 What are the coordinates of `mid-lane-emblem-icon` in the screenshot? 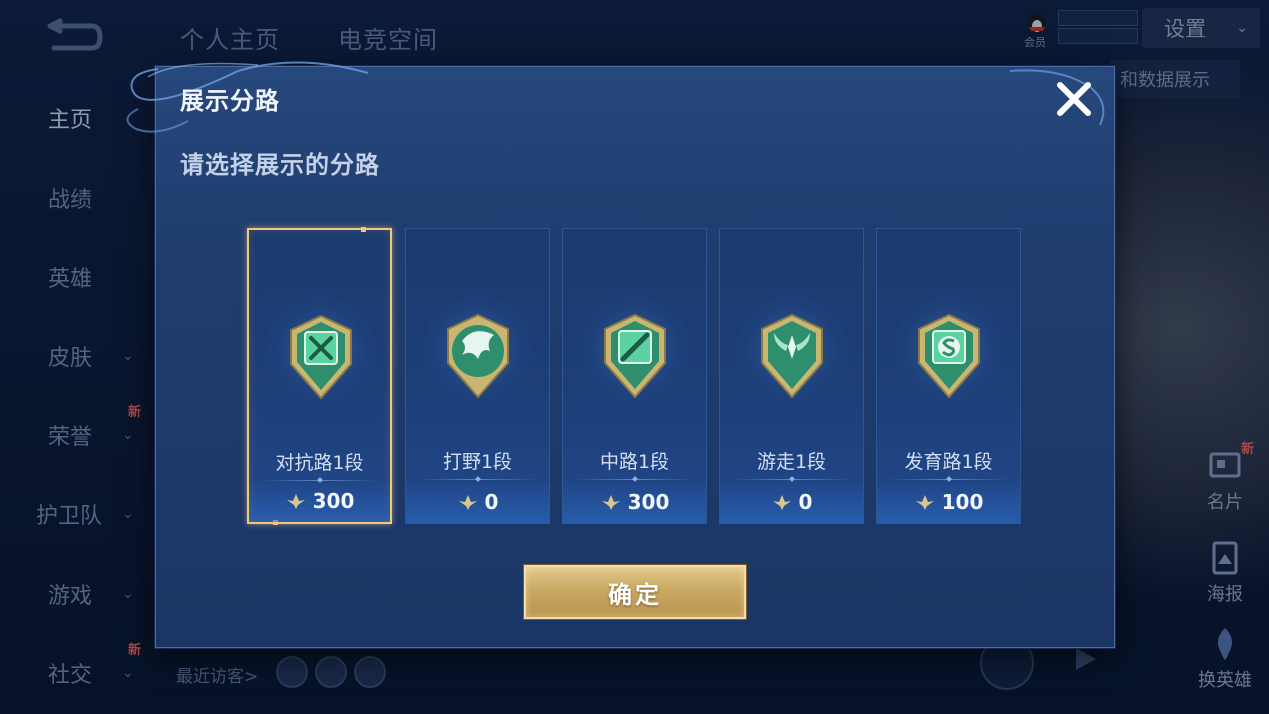 It's located at (635, 356).